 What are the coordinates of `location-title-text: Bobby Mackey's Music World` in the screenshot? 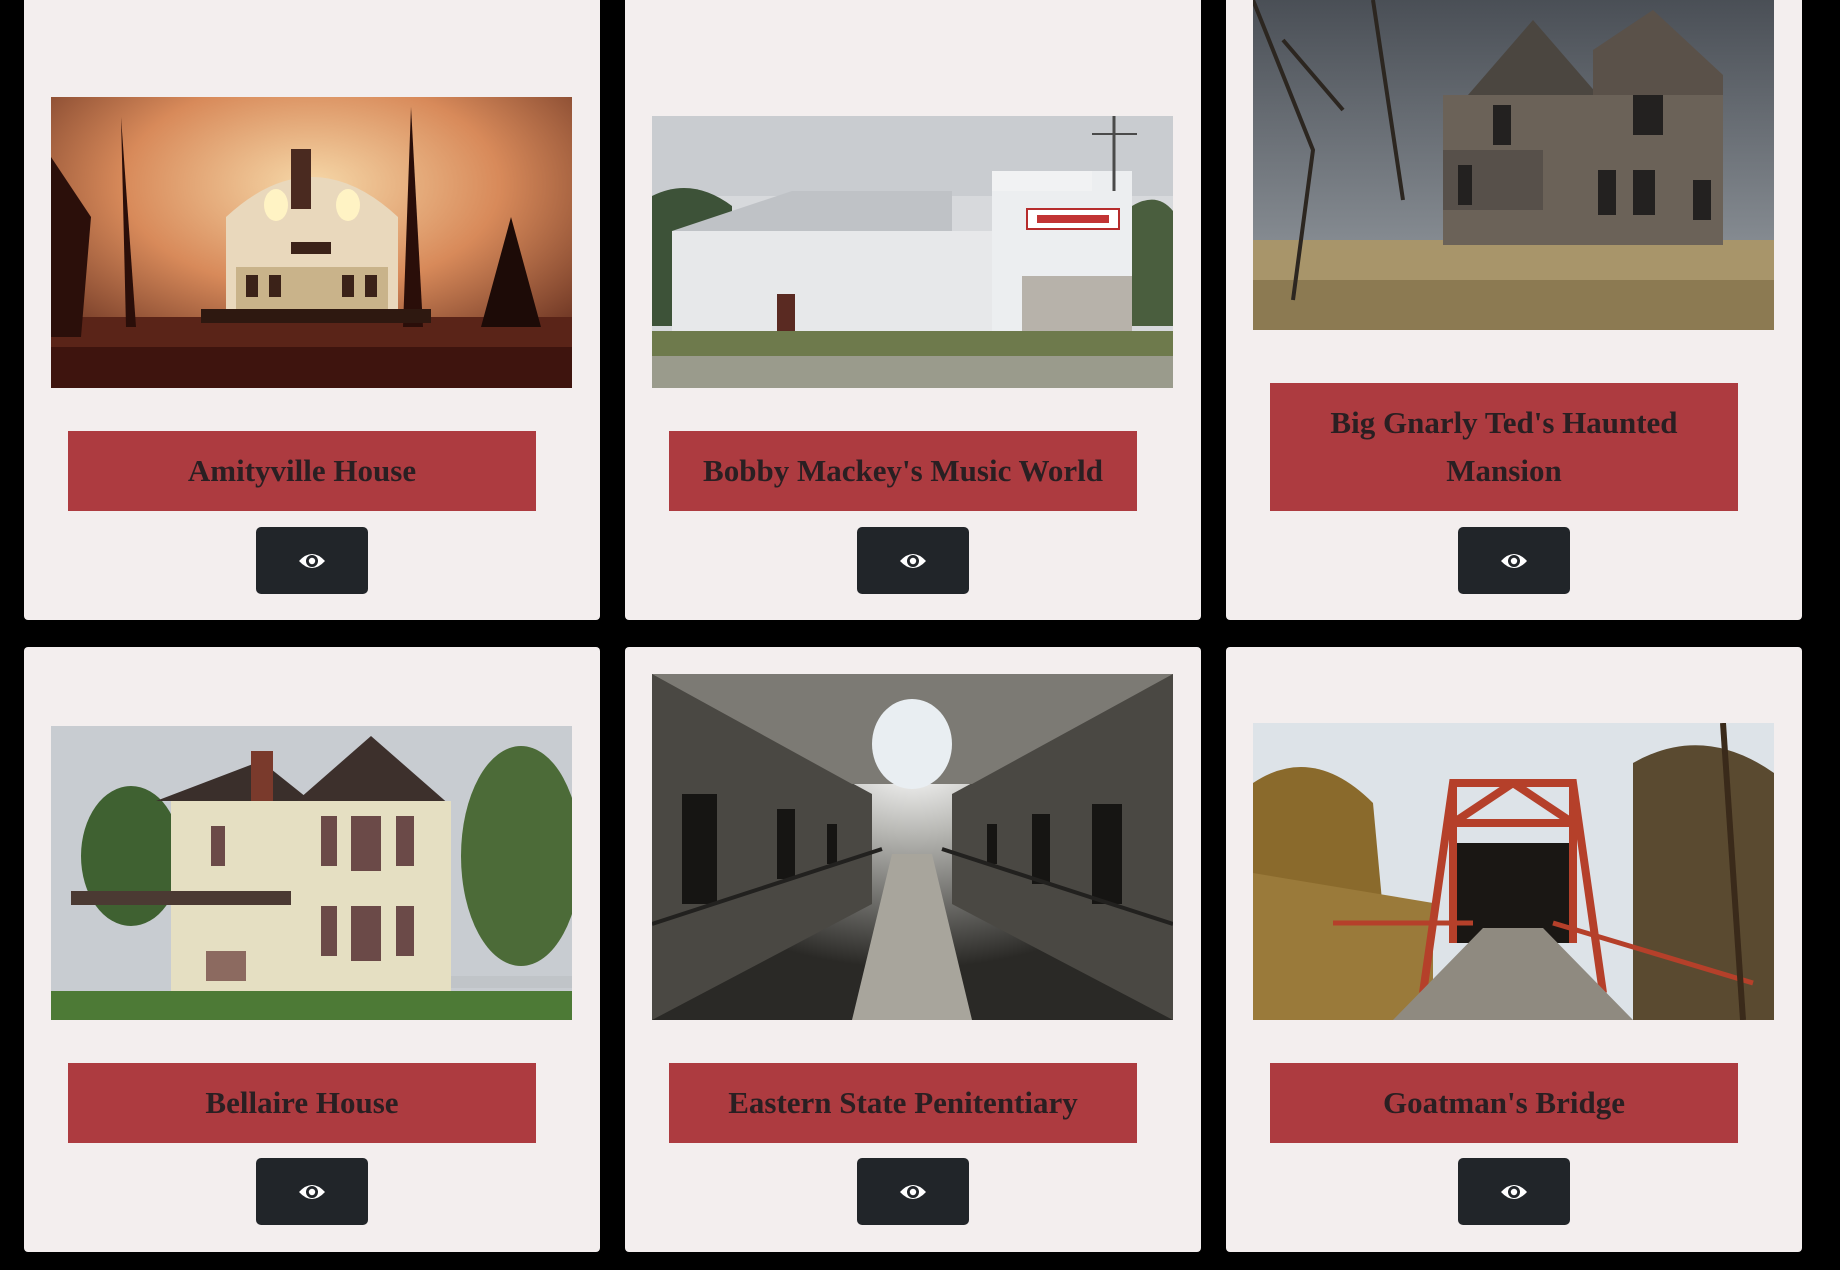 It's located at (903, 470).